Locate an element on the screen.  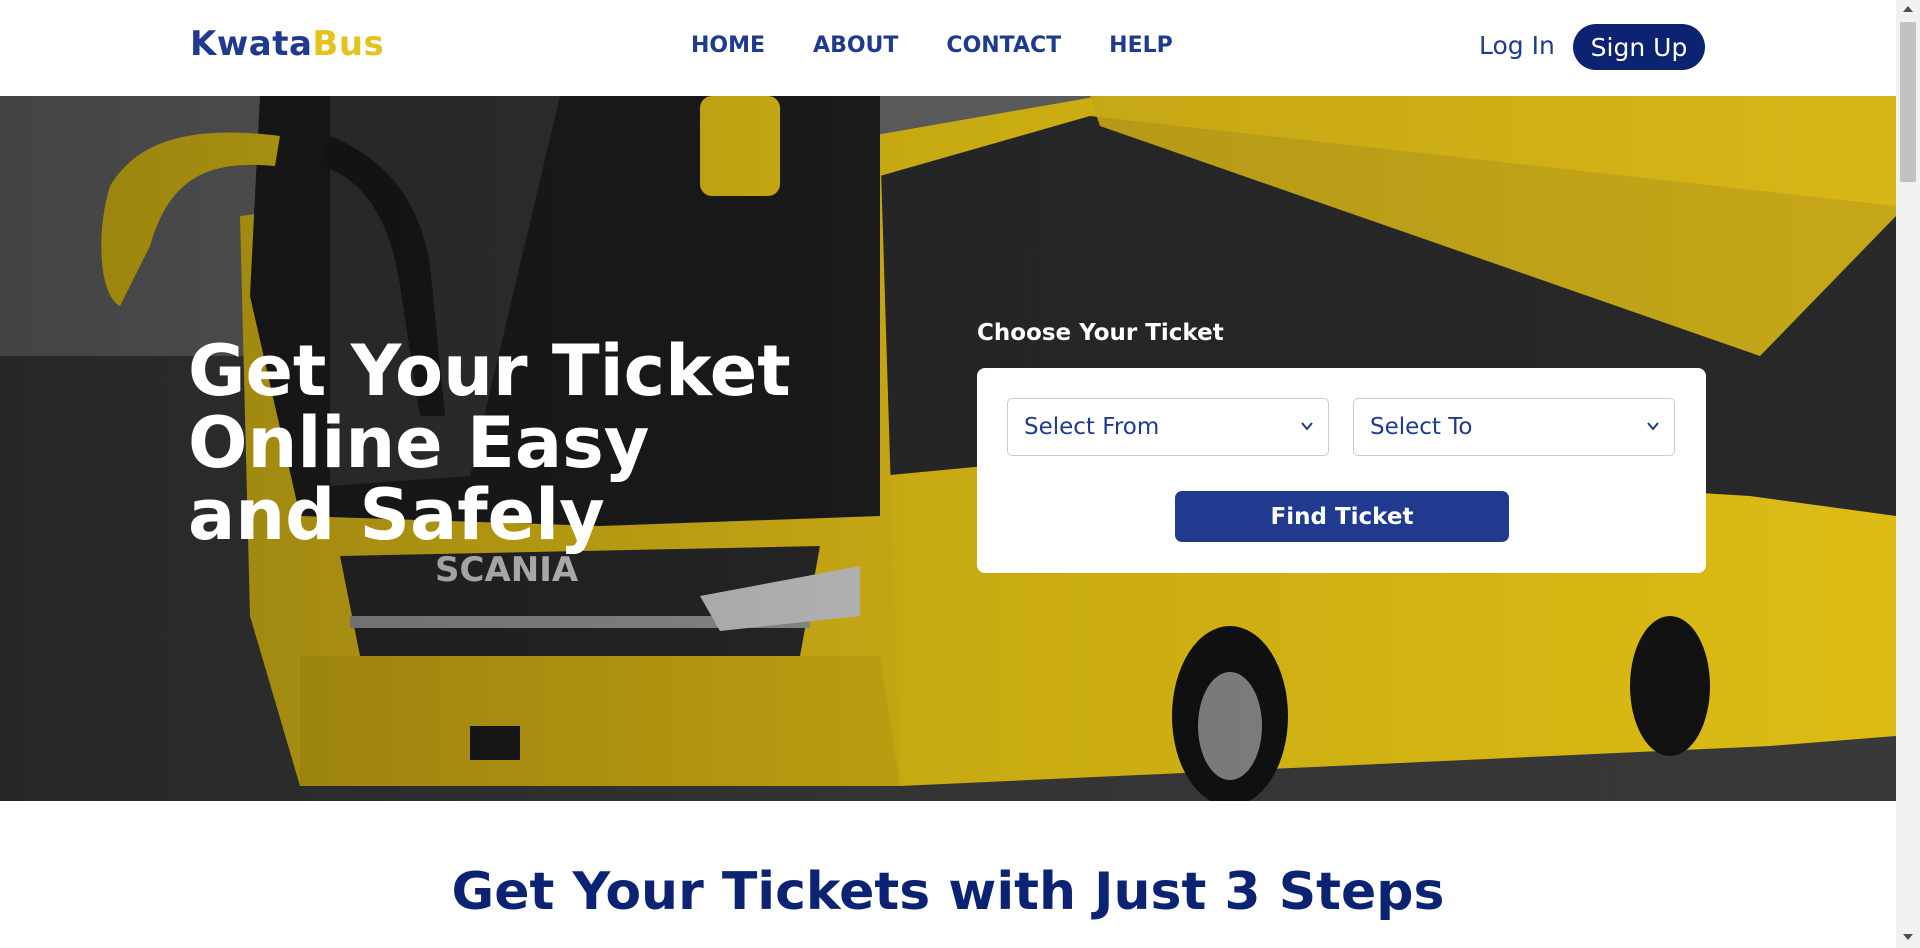
logo-text-accent: Bus is located at coordinates (348, 44).